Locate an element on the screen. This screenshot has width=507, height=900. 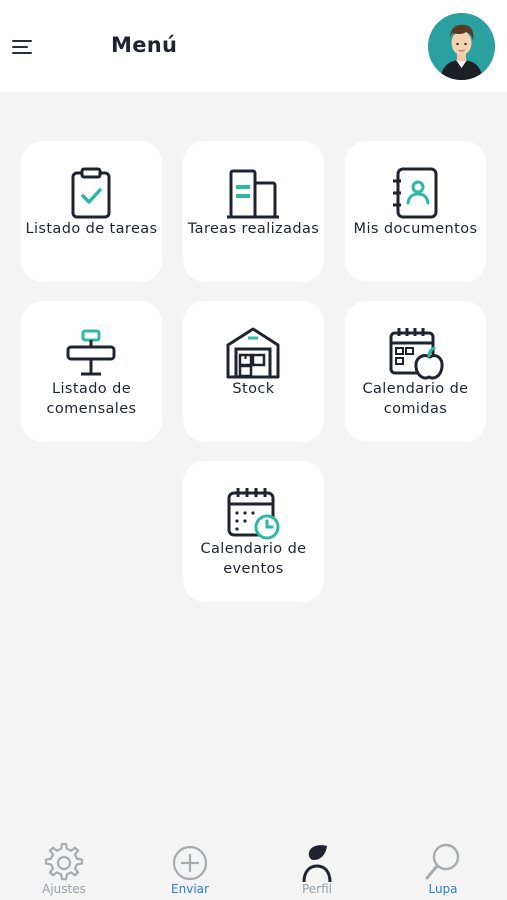
tile-listado-de-tareas: Listado de tareas is located at coordinates (91, 211).